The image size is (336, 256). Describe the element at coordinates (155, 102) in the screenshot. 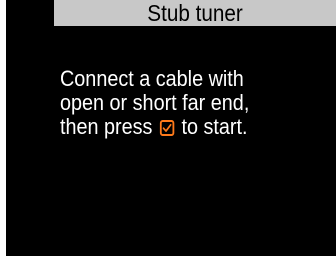

I see `instruction-line-2: open or short far end,` at that location.